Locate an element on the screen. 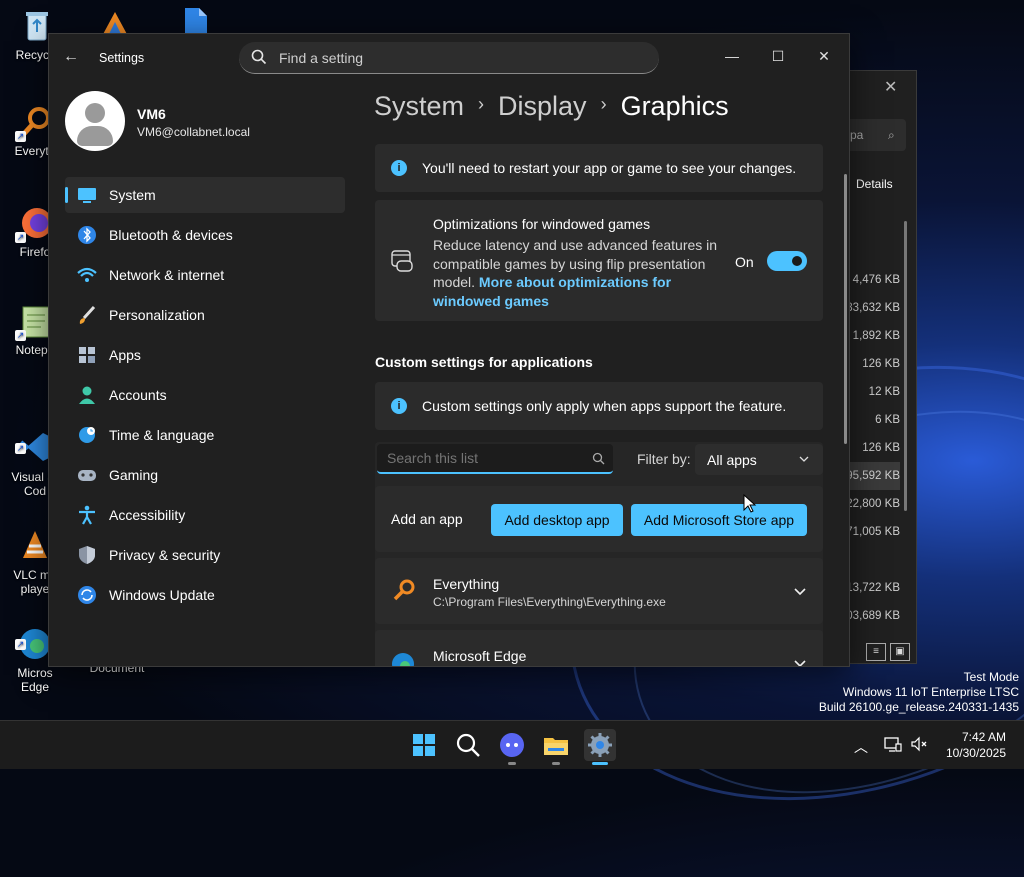  taskbar-discord is located at coordinates (512, 747).